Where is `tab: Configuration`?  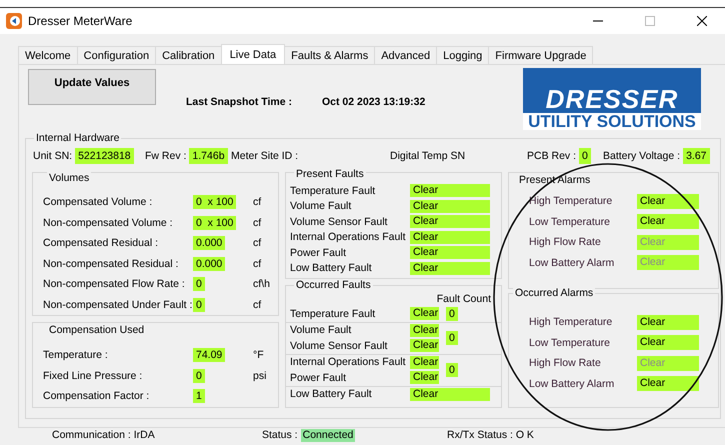 tab: Configuration is located at coordinates (116, 55).